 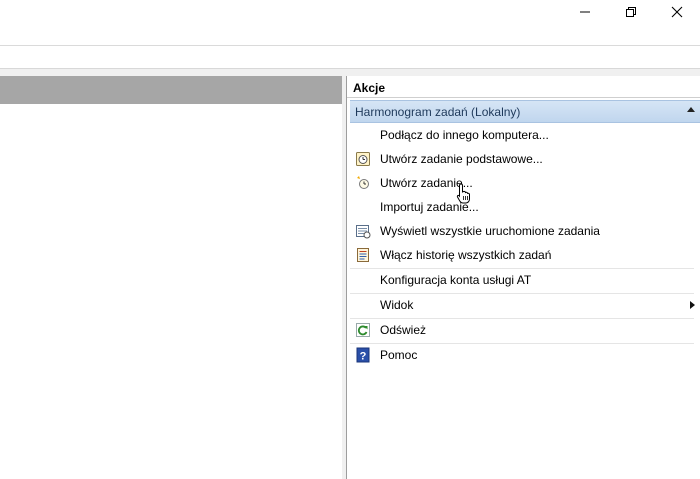 I want to click on restore-button, so click(x=631, y=12).